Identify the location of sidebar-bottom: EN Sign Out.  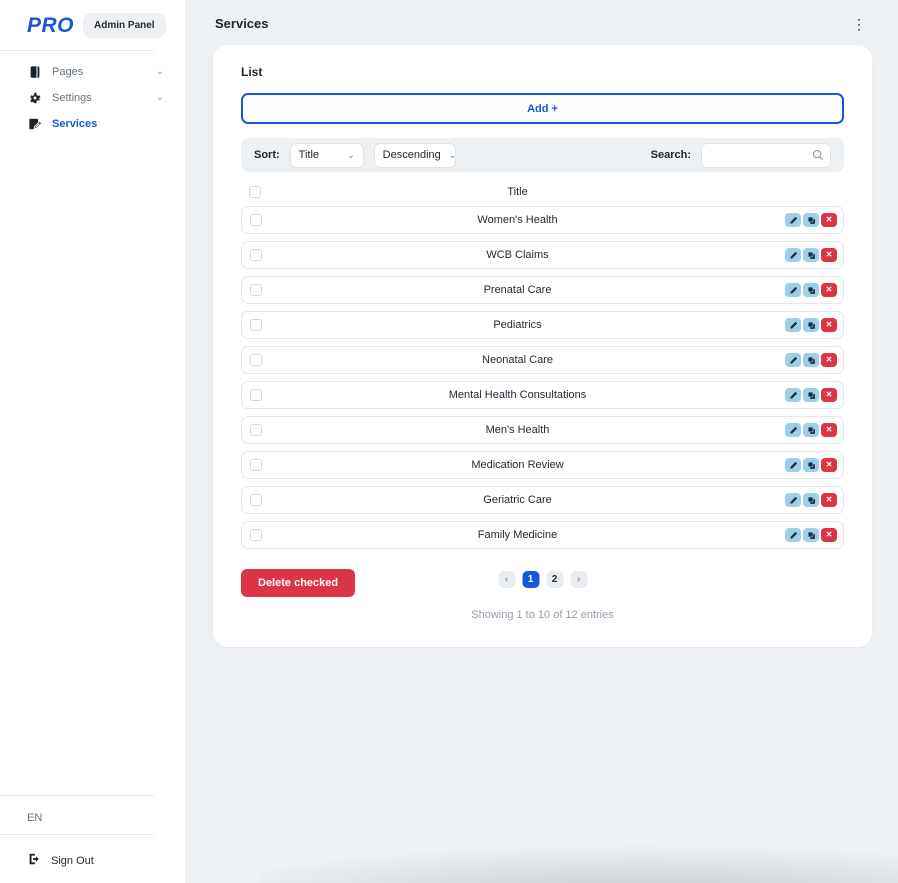
(89, 833).